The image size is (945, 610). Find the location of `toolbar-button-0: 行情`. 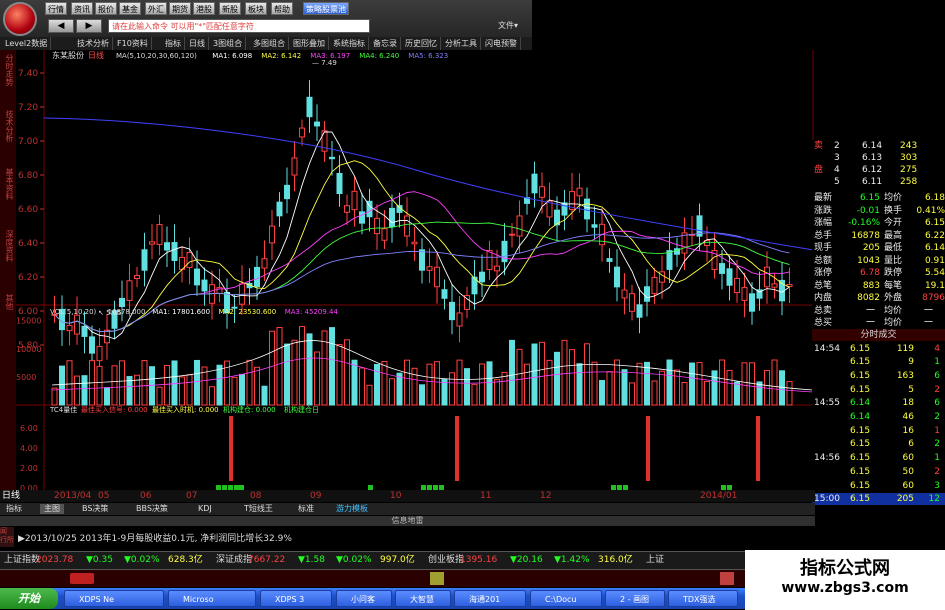

toolbar-button-0: 行情 is located at coordinates (56, 8).